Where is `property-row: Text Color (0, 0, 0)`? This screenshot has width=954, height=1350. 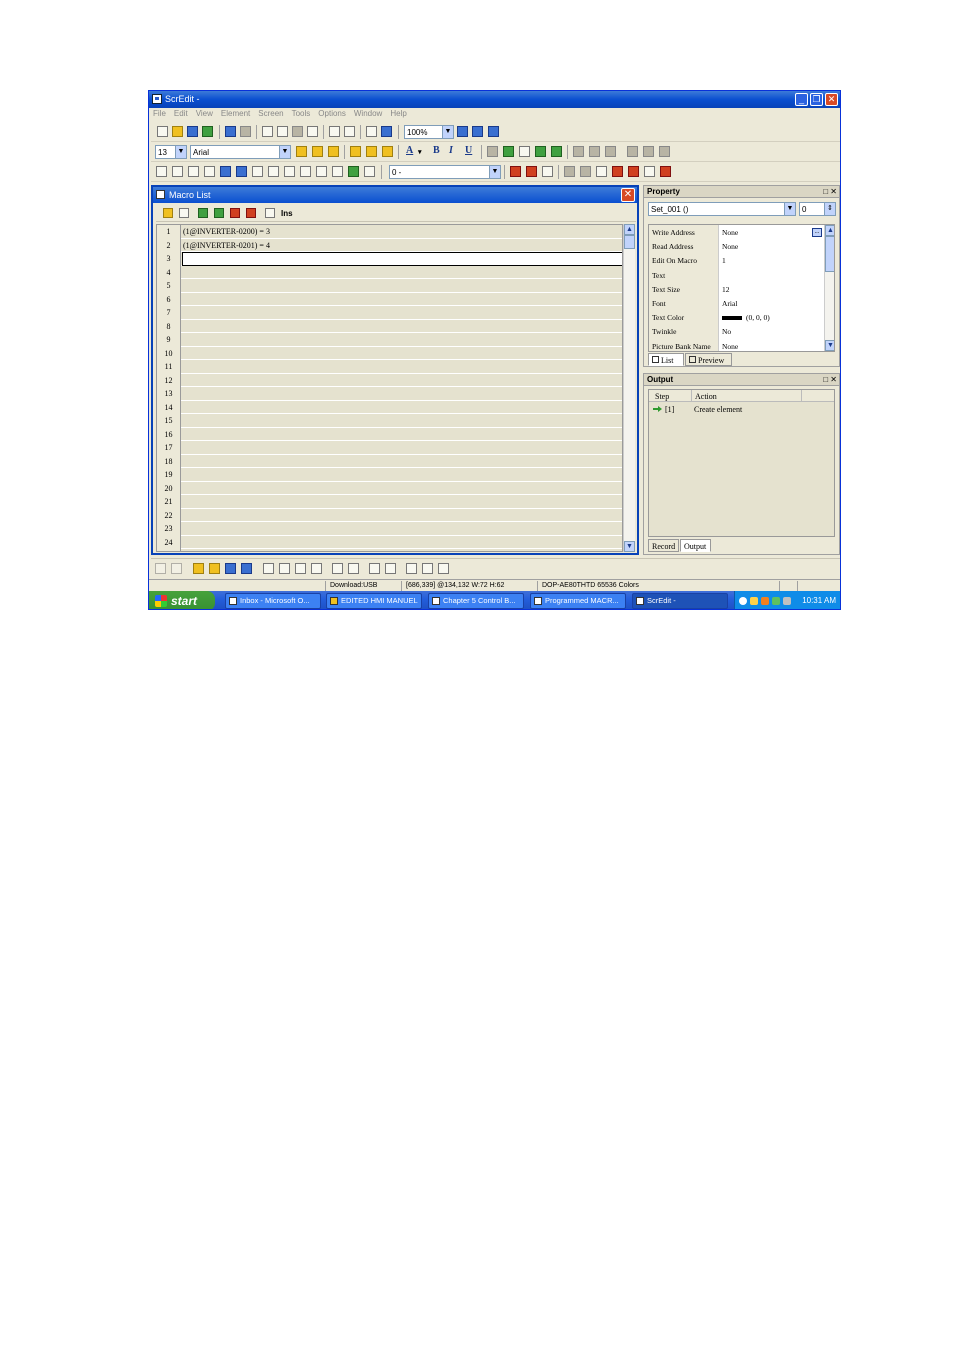
property-row: Text Color (0, 0, 0) is located at coordinates (736, 317).